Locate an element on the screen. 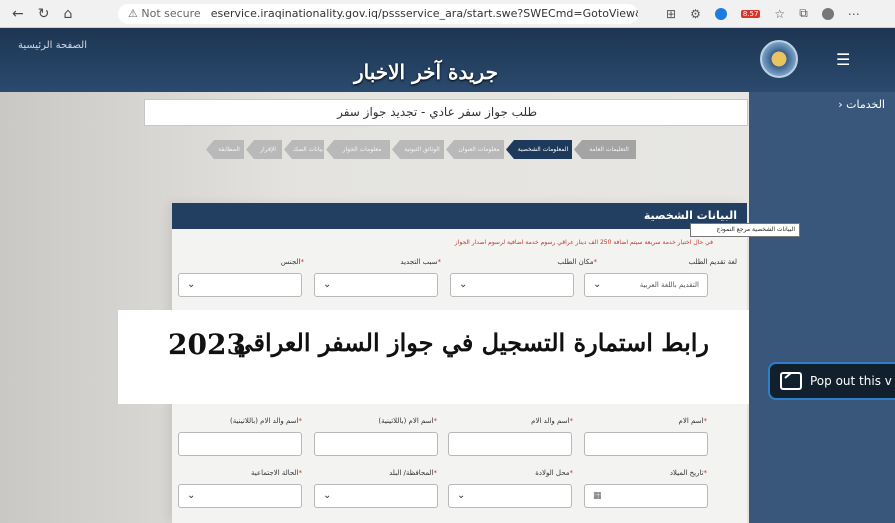 The image size is (895, 523). ministry-logo is located at coordinates (779, 59).